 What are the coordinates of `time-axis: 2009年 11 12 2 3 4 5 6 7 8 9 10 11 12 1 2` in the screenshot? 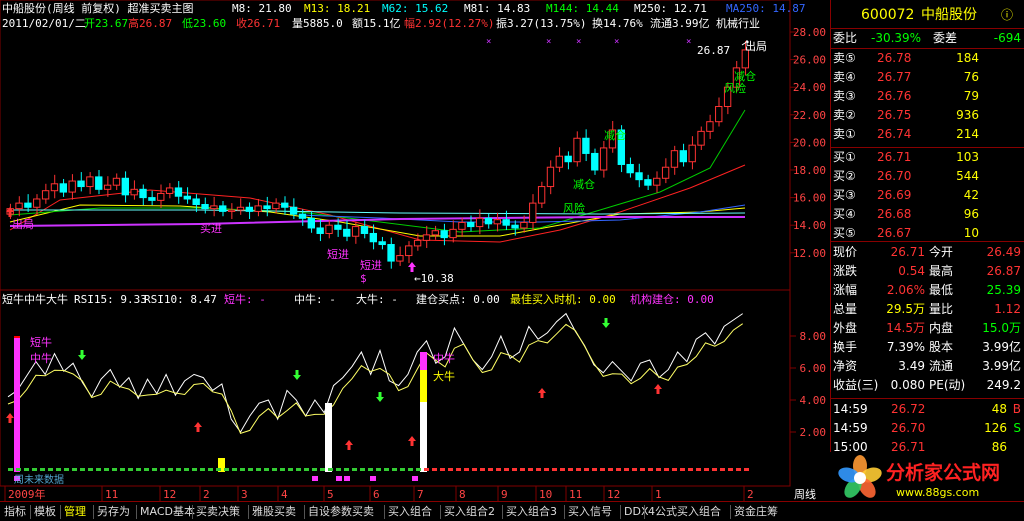 It's located at (379, 493).